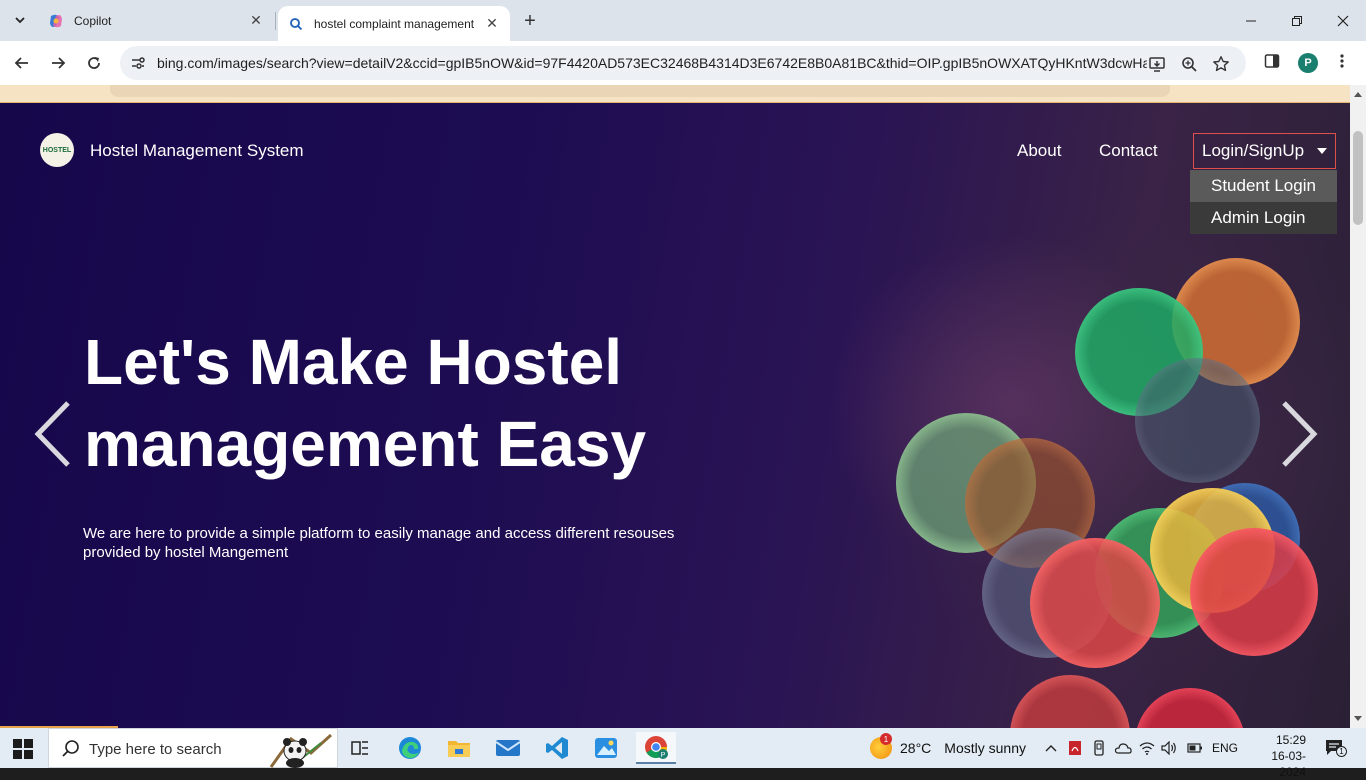  I want to click on taskbar-mail, so click(508, 748).